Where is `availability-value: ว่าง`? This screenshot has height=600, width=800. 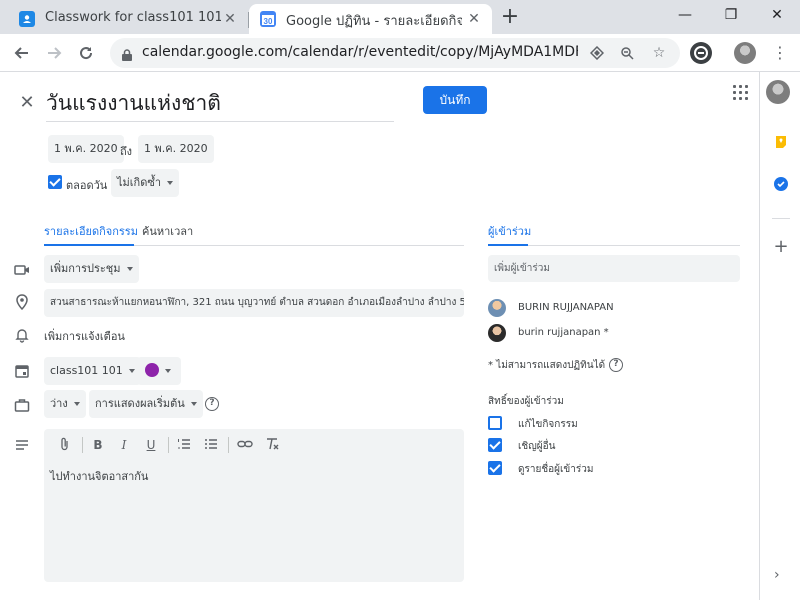 availability-value: ว่าง is located at coordinates (59, 403).